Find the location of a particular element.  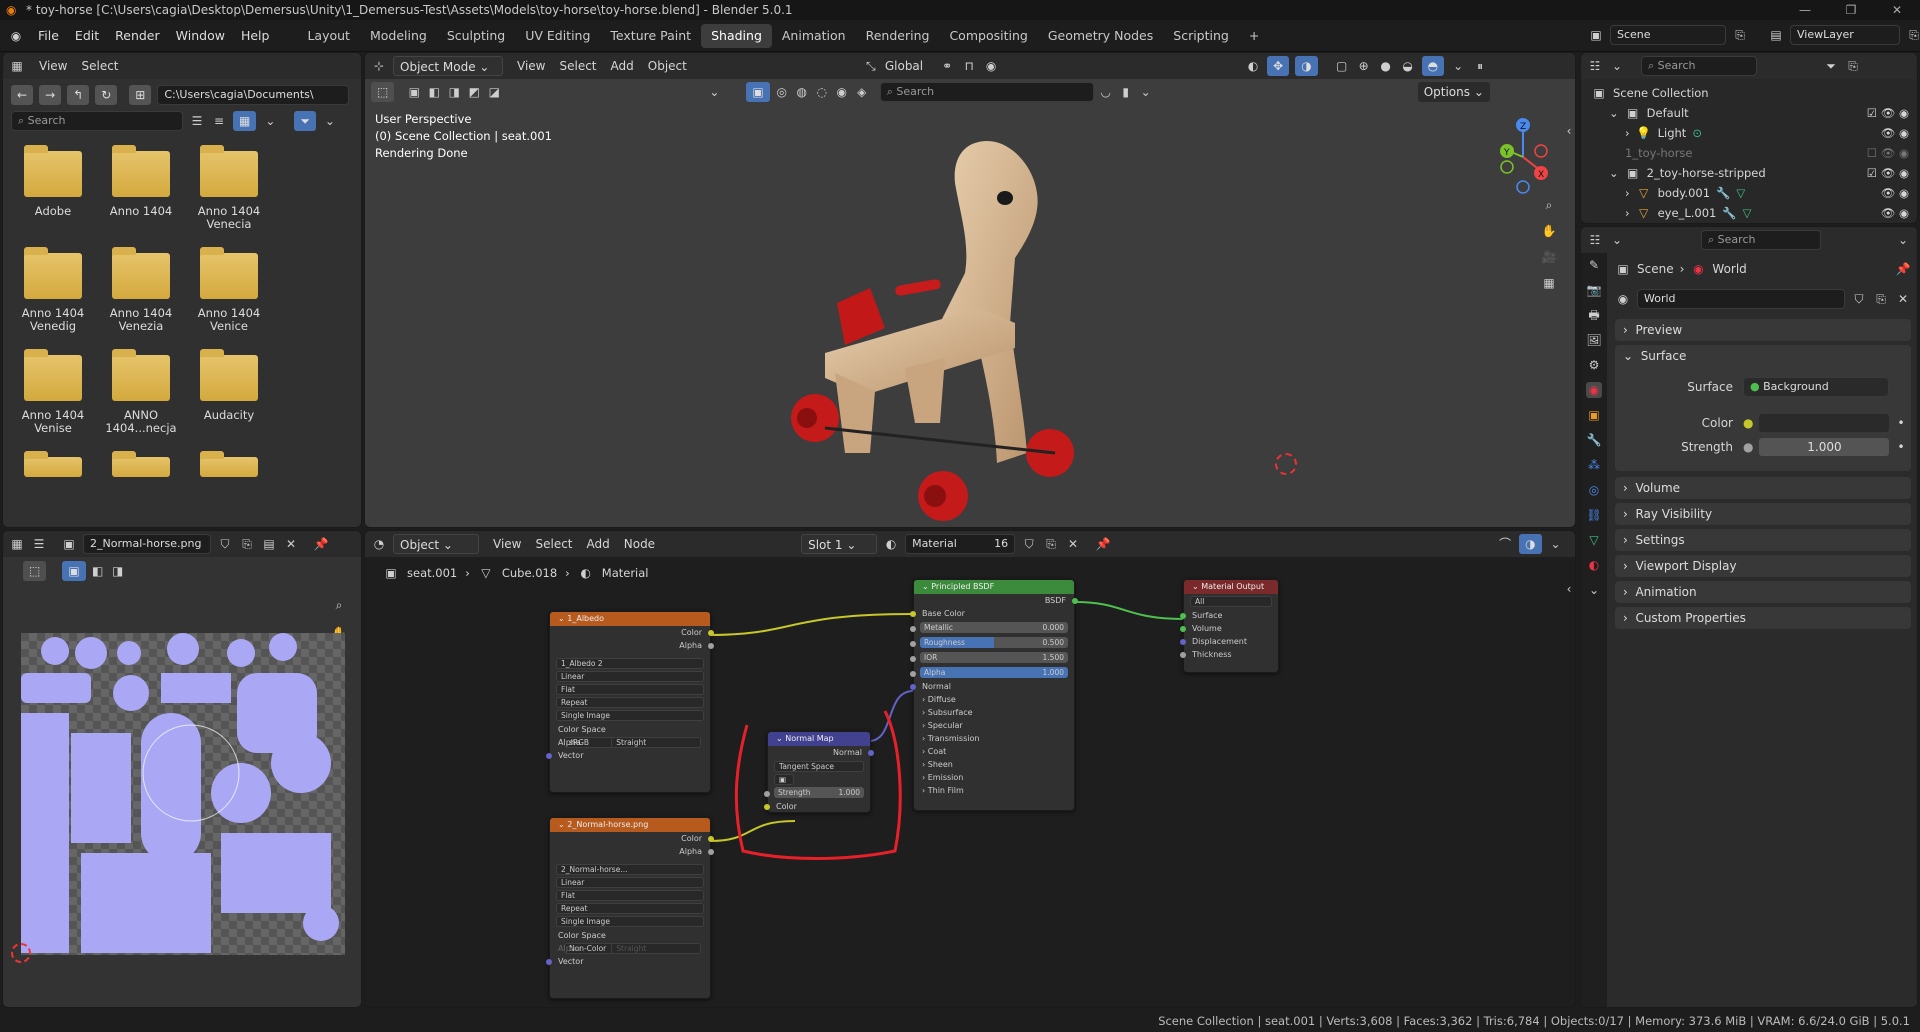

section-viewport-display: › Viewport Display is located at coordinates (1763, 566).